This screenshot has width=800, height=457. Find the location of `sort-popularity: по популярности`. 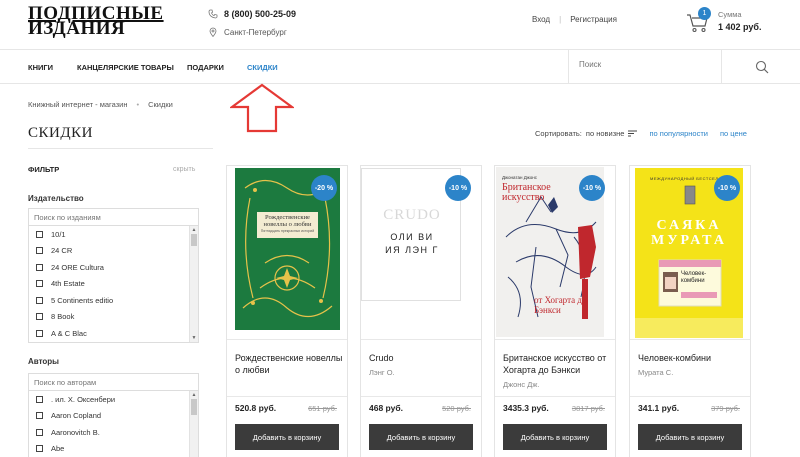

sort-popularity: по популярности is located at coordinates (678, 133).